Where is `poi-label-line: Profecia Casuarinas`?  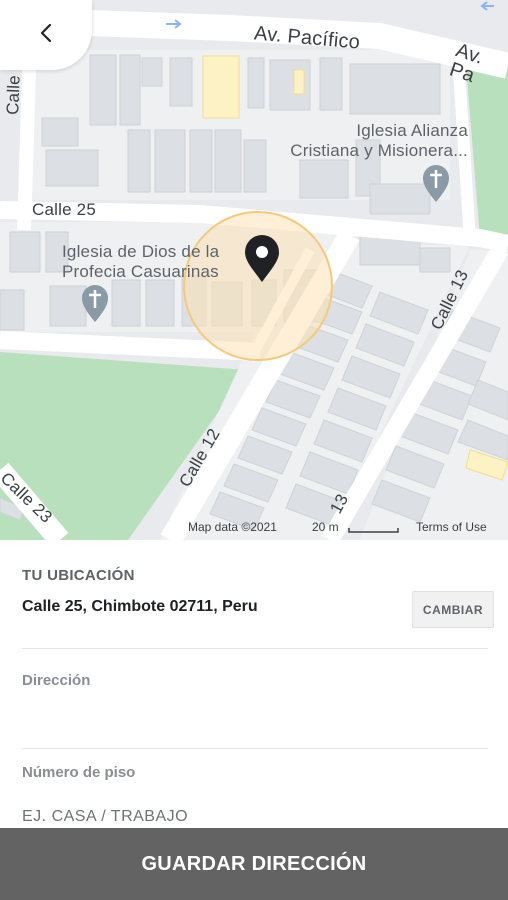 poi-label-line: Profecia Casuarinas is located at coordinates (140, 271).